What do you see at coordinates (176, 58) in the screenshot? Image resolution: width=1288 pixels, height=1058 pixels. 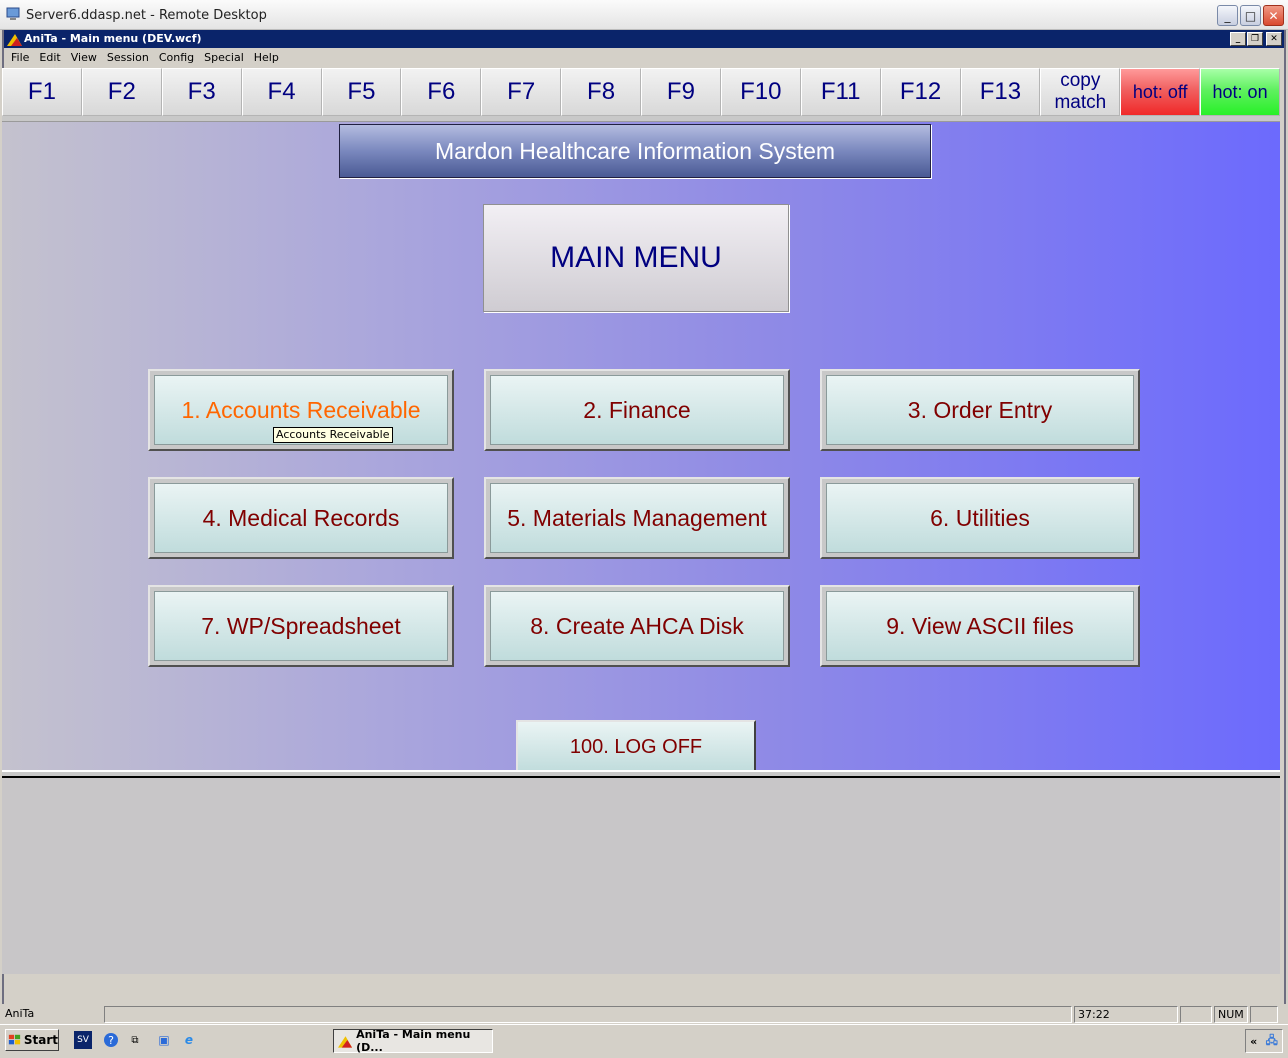 I see `menu-config: Config` at bounding box center [176, 58].